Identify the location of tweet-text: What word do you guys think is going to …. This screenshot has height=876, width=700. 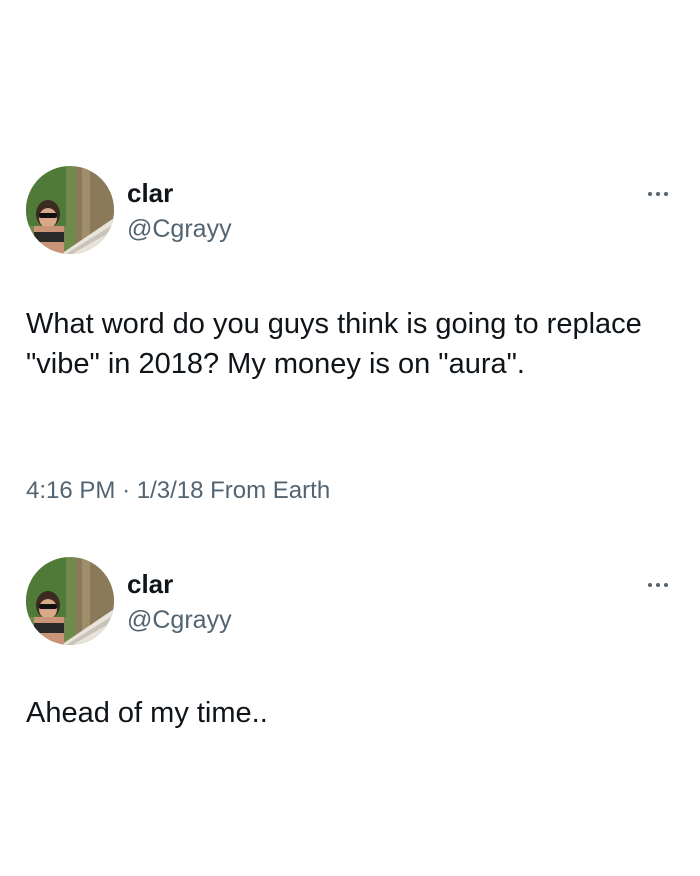
(334, 344).